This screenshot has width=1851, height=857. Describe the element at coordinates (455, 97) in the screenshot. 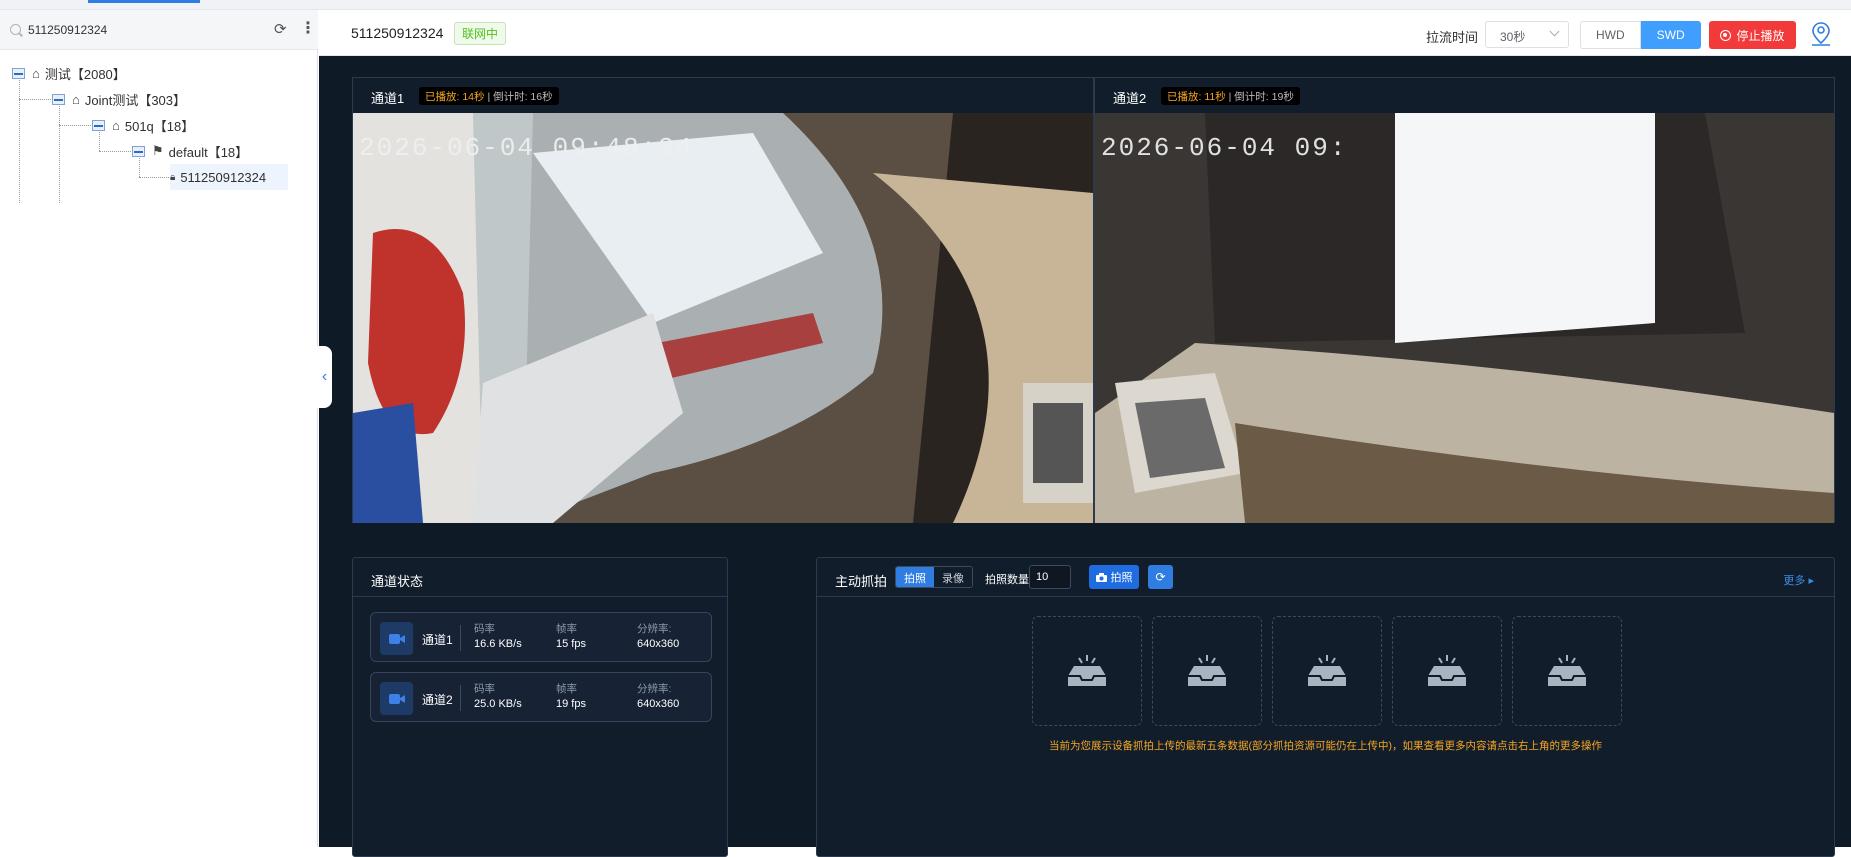

I see `played-time: 已播放: 14秒` at that location.